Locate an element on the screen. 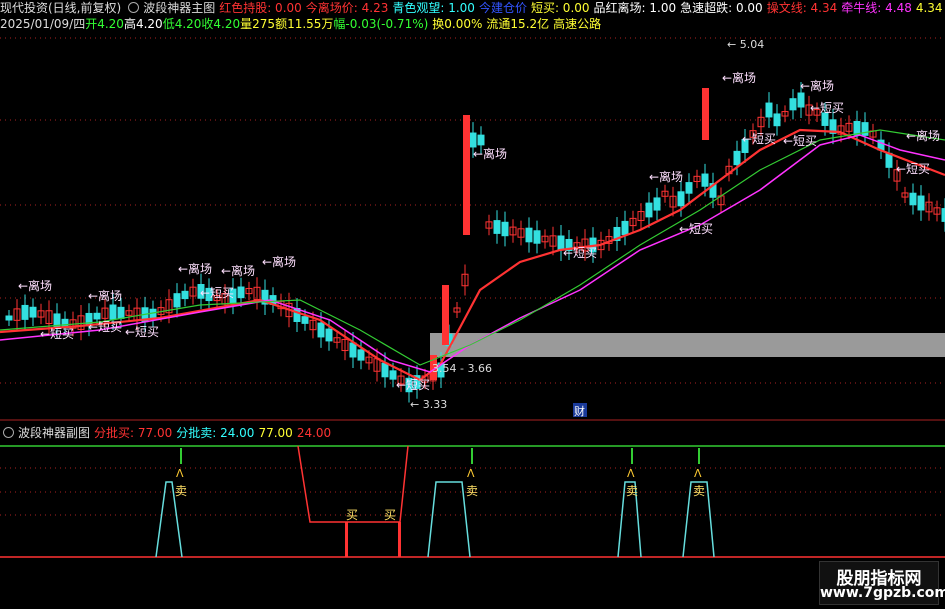  exit-label-7: ←离场 is located at coordinates (739, 77).